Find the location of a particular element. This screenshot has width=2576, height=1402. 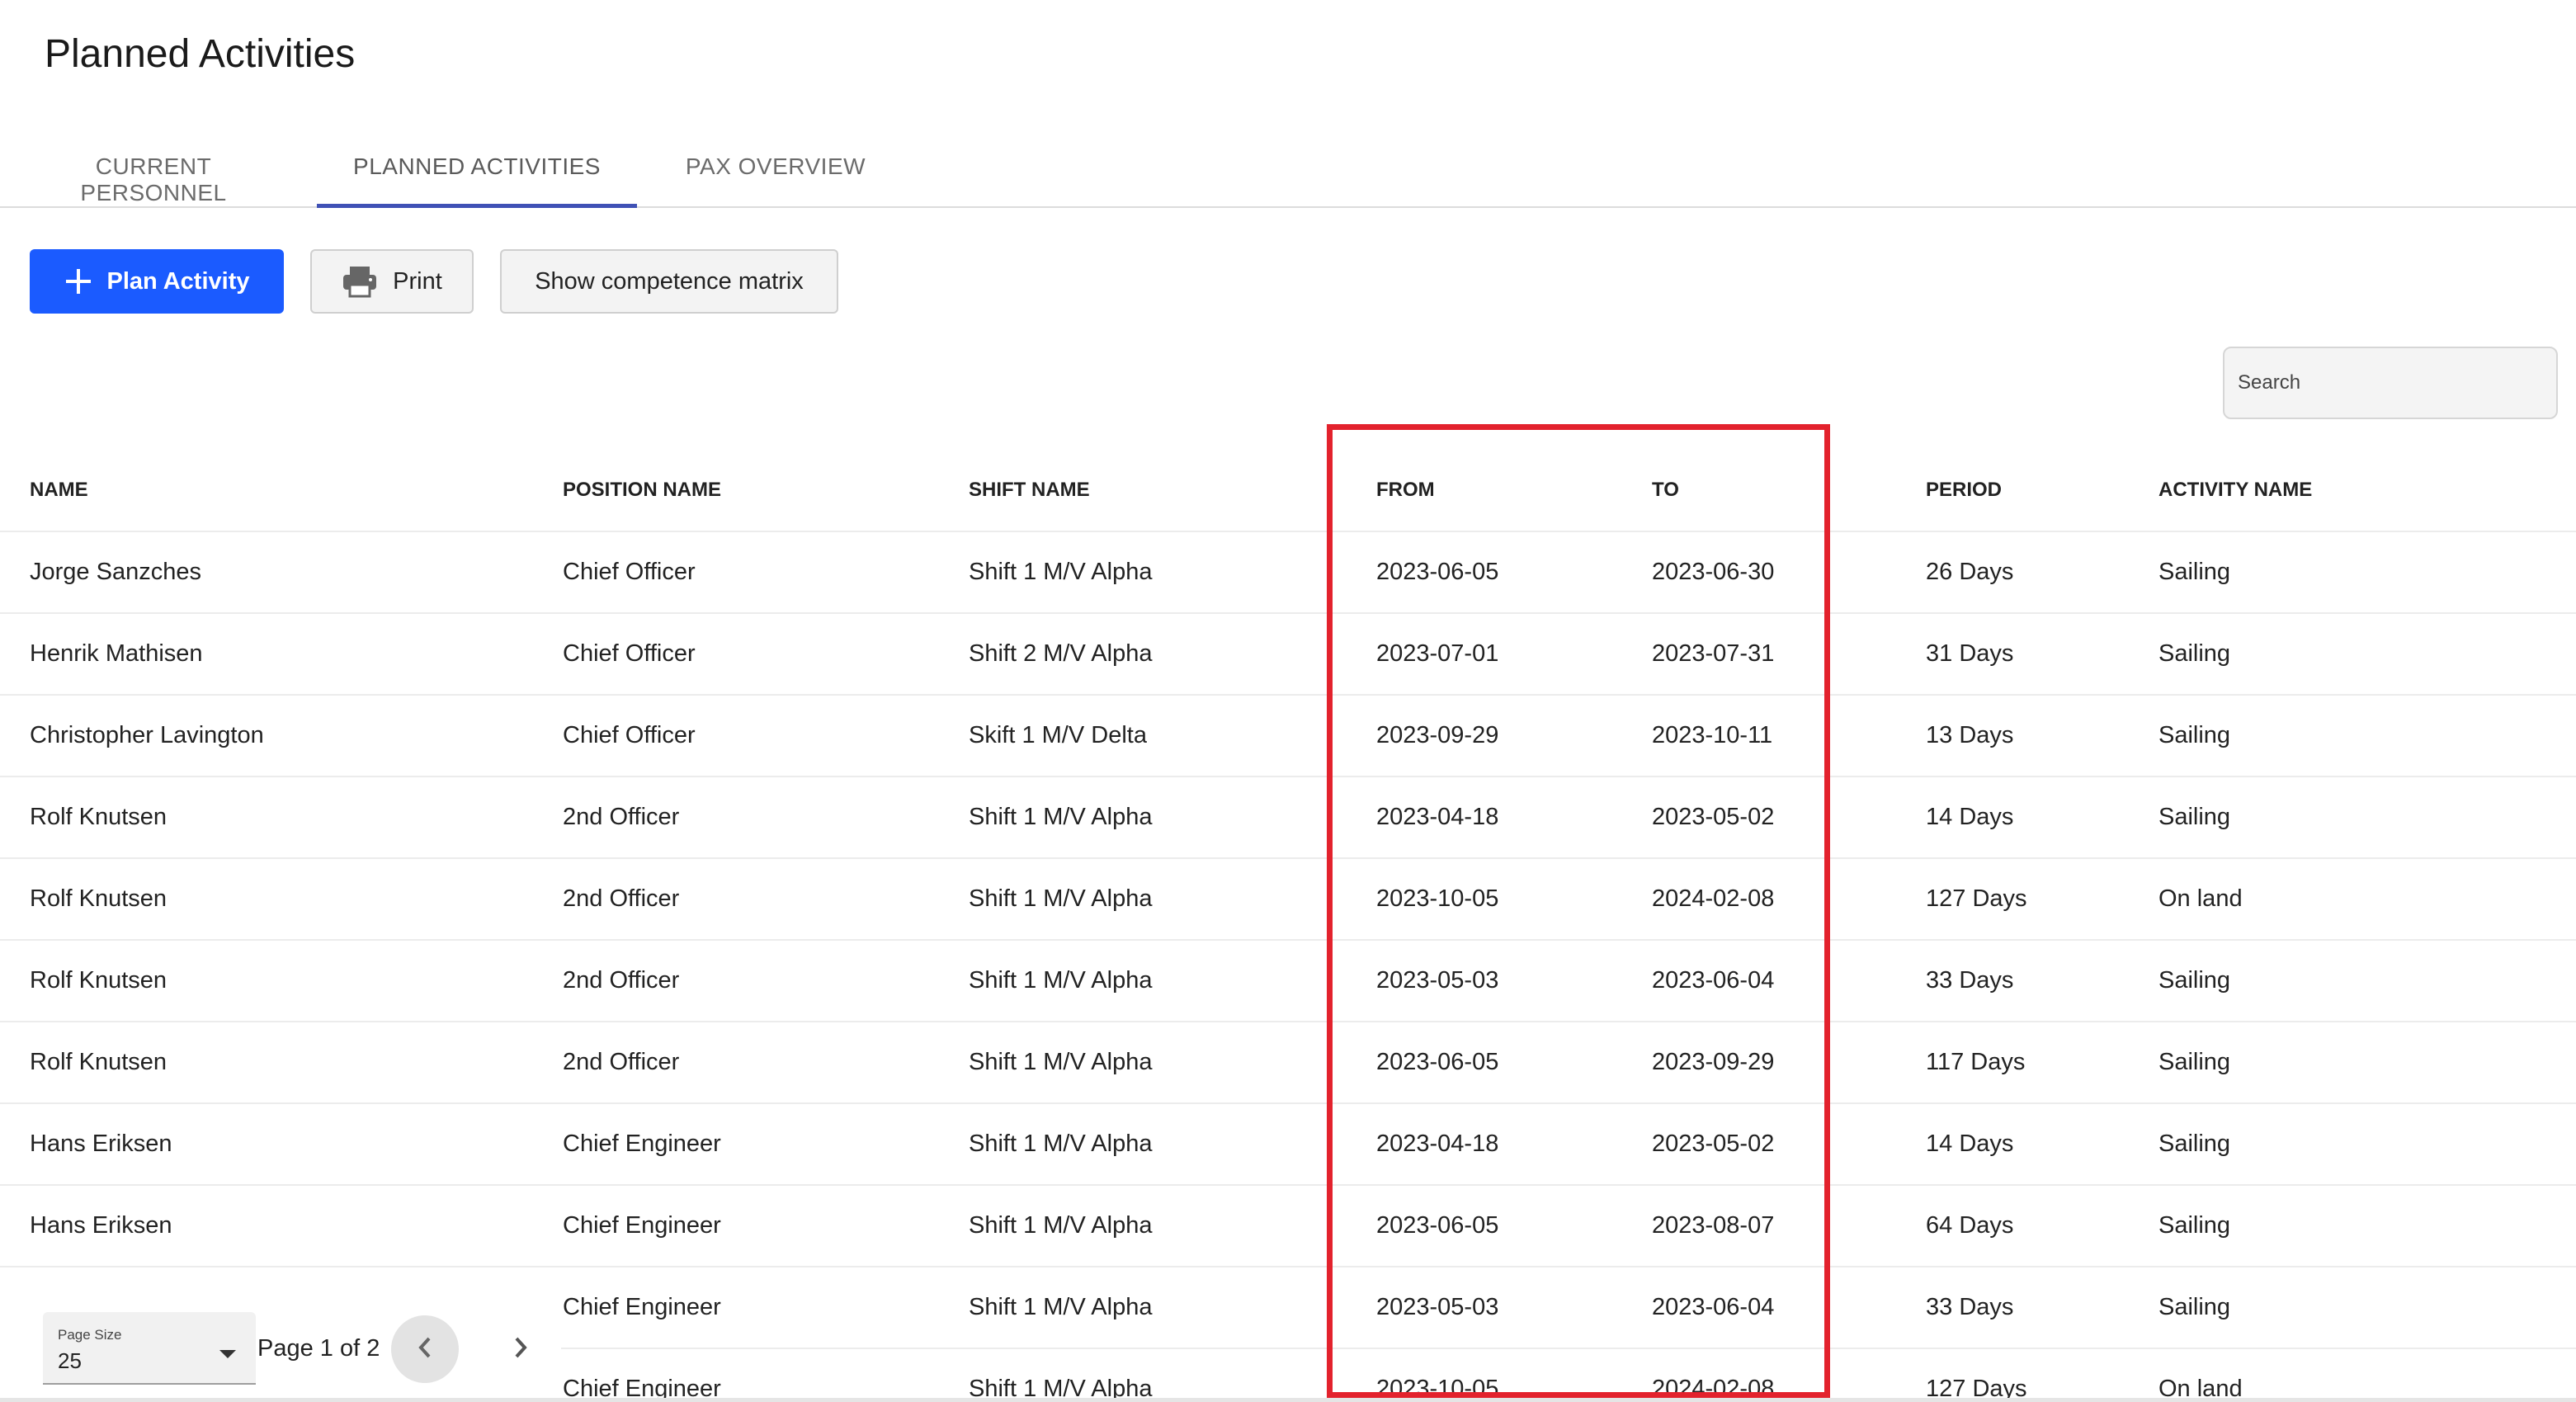

cell-period: 14 Days is located at coordinates (1970, 1144).